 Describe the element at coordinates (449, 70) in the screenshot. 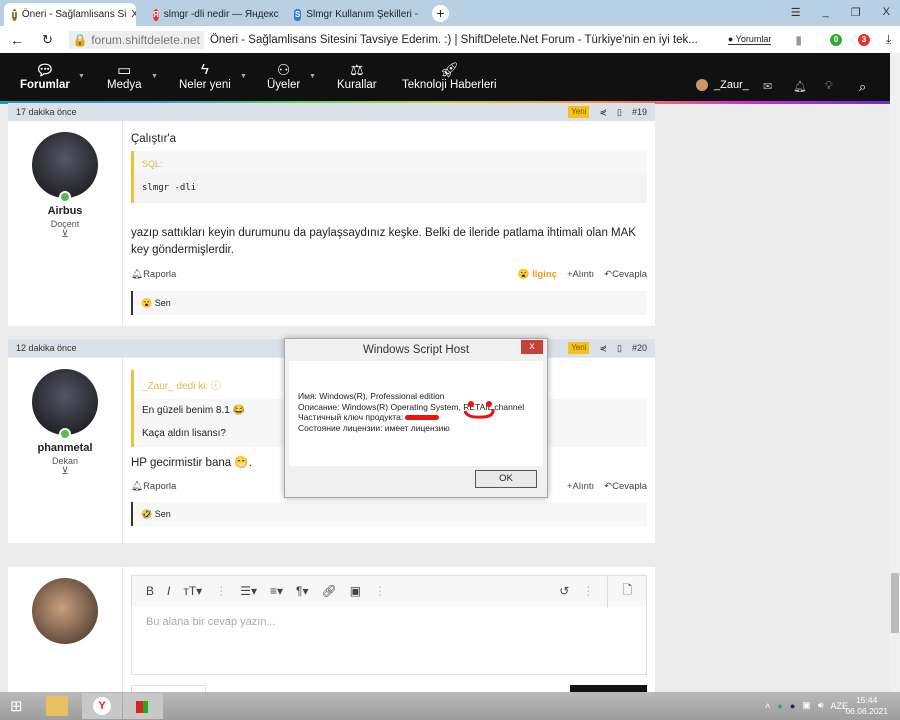

I see `rocket-icon: 🚀︎` at that location.